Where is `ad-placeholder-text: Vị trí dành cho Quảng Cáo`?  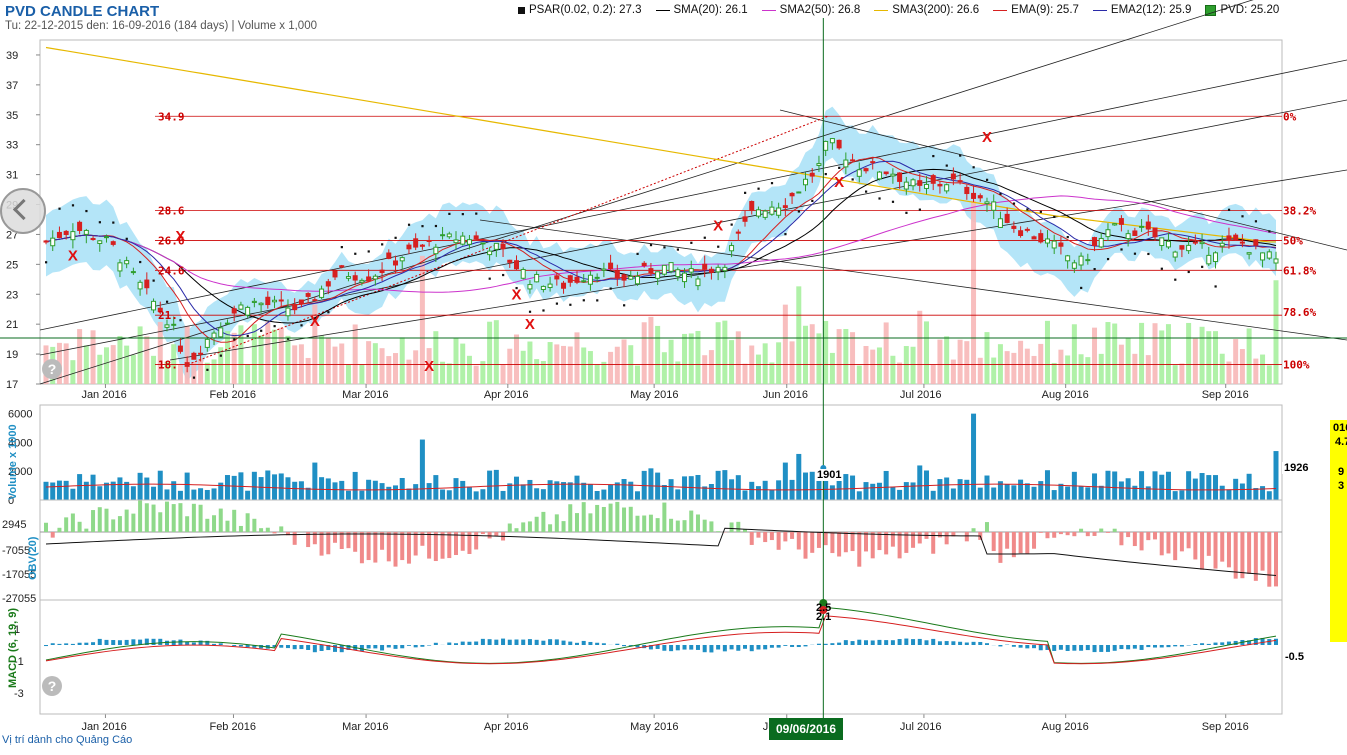
ad-placeholder-text: Vị trí dành cho Quảng Cáo is located at coordinates (67, 740).